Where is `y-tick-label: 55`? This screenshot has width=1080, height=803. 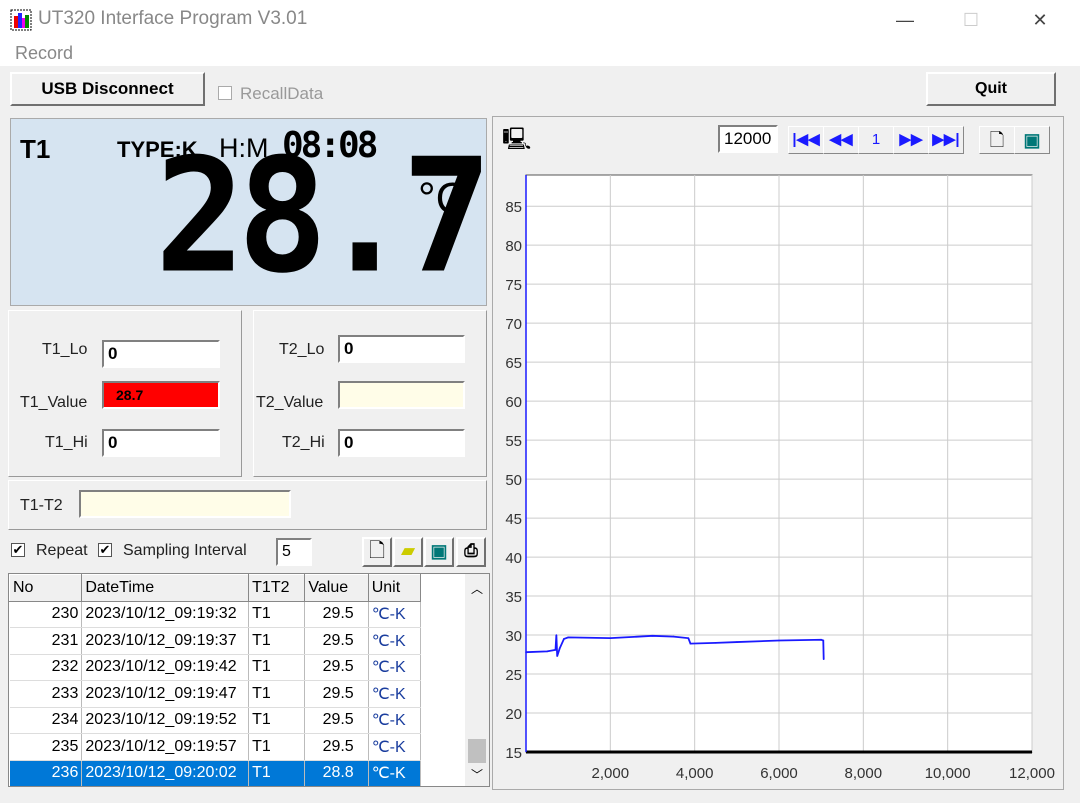 y-tick-label: 55 is located at coordinates (513, 441).